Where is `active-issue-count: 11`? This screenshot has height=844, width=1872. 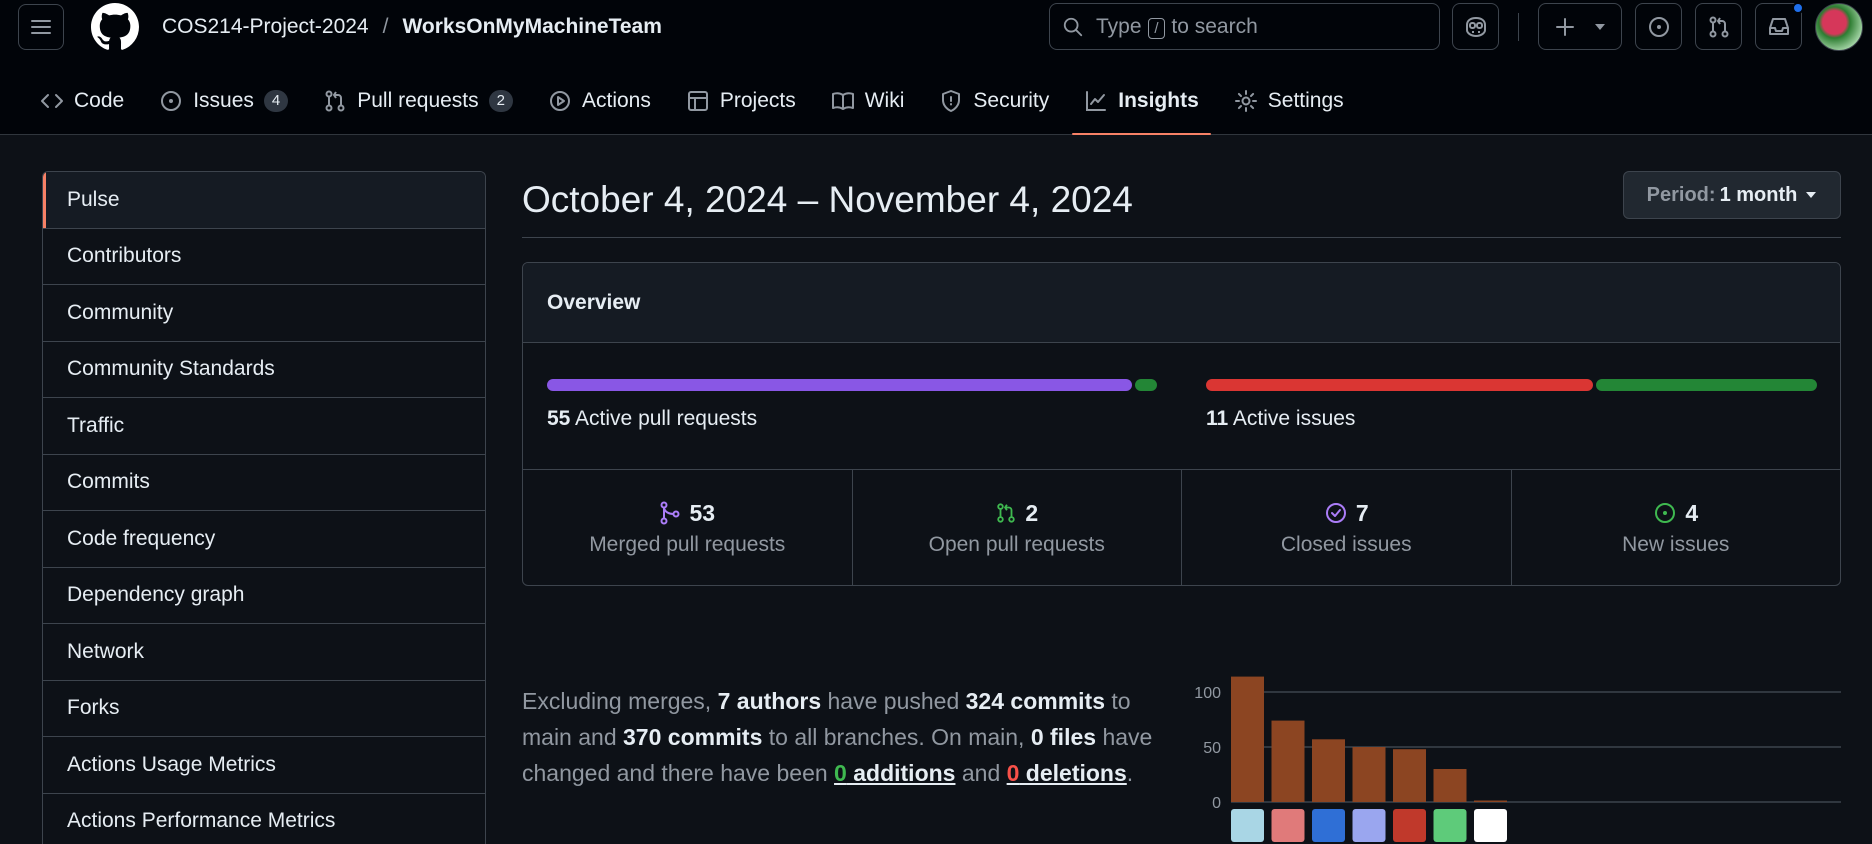
active-issue-count: 11 is located at coordinates (1217, 418).